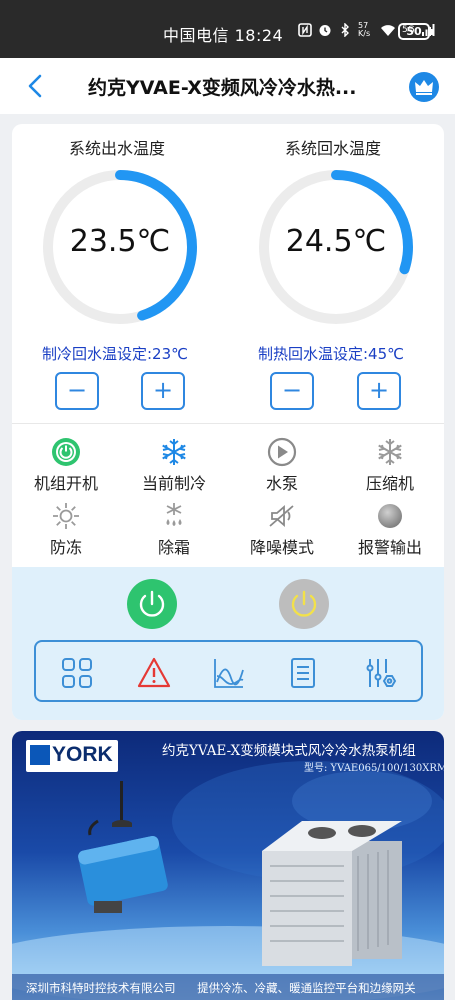 The image size is (455, 1000). What do you see at coordinates (390, 465) in the screenshot?
I see `status-compressor: 压缩机` at bounding box center [390, 465].